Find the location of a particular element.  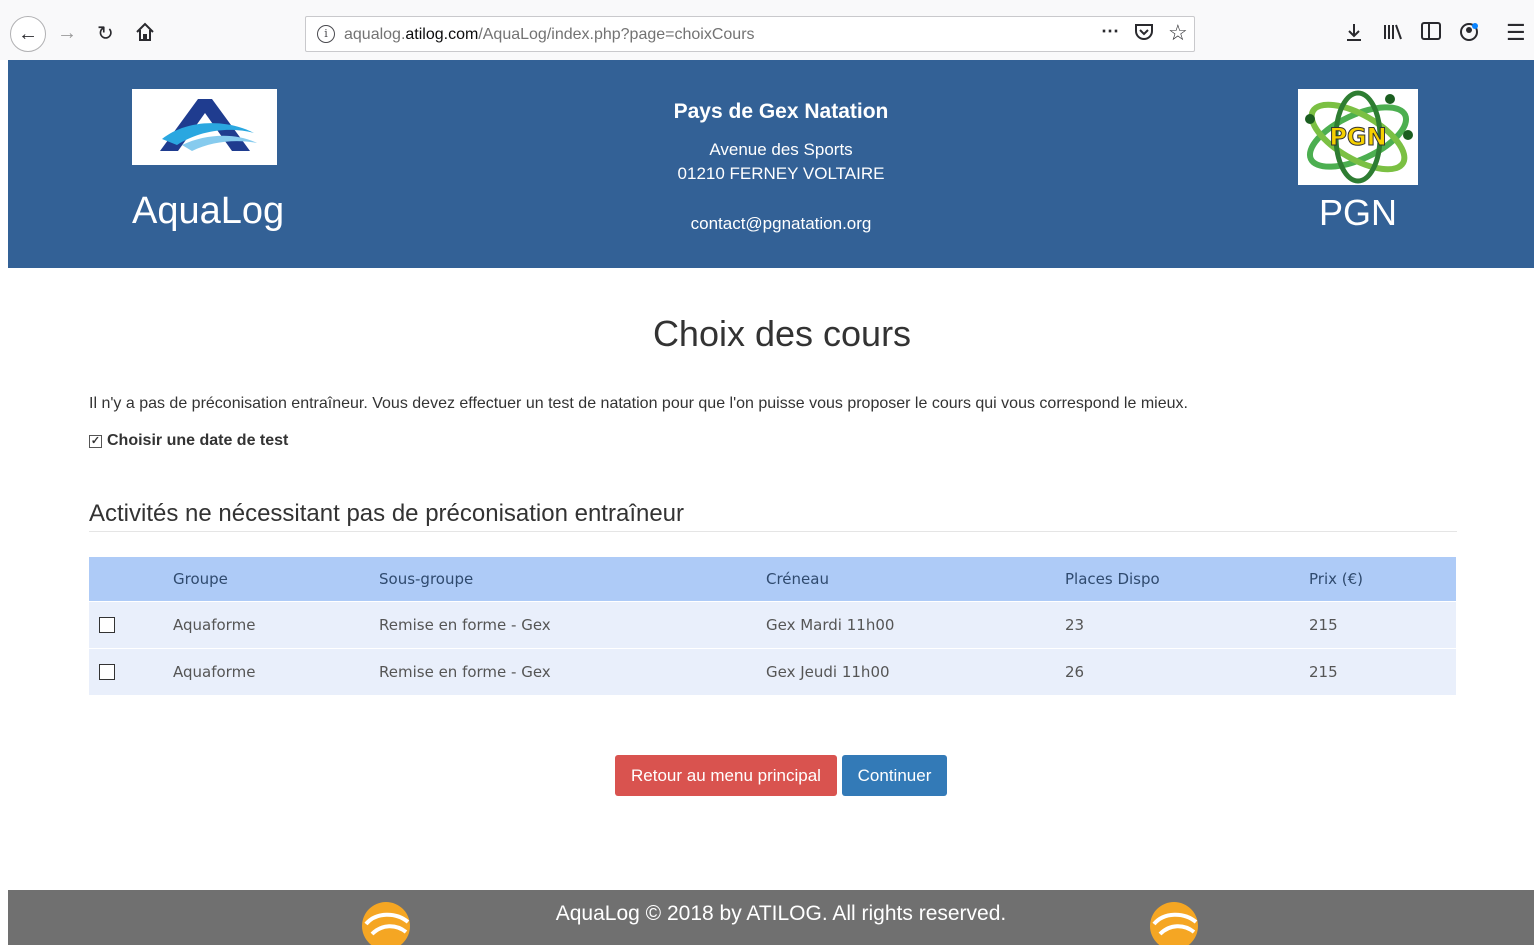

forward-icon: → is located at coordinates (67, 33).